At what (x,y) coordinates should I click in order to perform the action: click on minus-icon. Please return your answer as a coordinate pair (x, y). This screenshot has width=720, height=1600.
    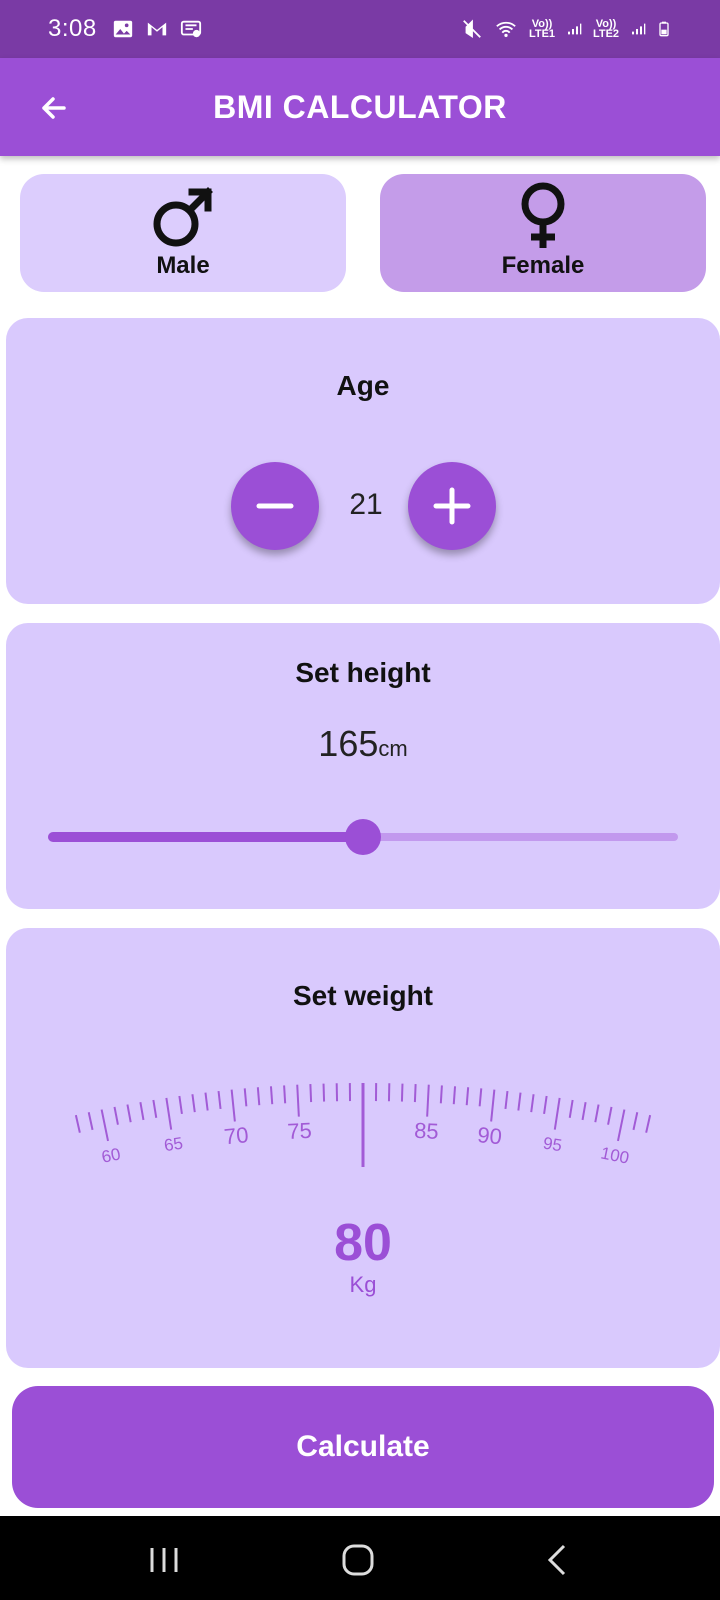
    Looking at the image, I should click on (275, 506).